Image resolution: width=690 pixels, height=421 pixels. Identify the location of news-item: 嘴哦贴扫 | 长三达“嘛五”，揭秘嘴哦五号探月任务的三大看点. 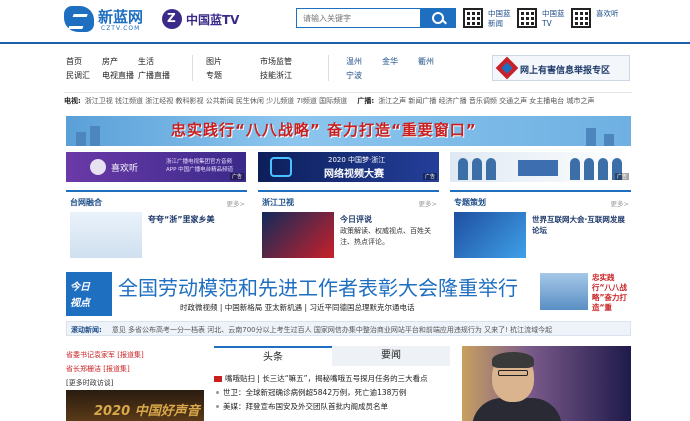
(332, 379).